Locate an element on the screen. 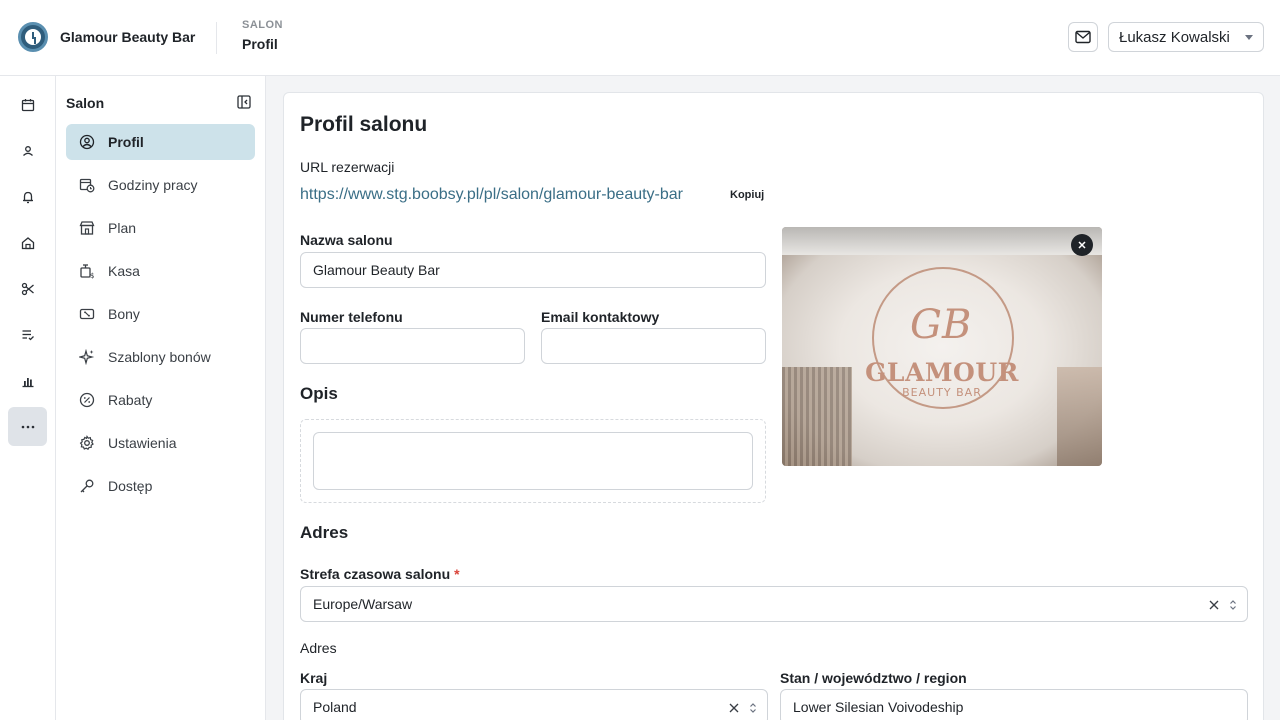 Image resolution: width=1280 pixels, height=720 pixels. close-icon is located at coordinates (1082, 245).